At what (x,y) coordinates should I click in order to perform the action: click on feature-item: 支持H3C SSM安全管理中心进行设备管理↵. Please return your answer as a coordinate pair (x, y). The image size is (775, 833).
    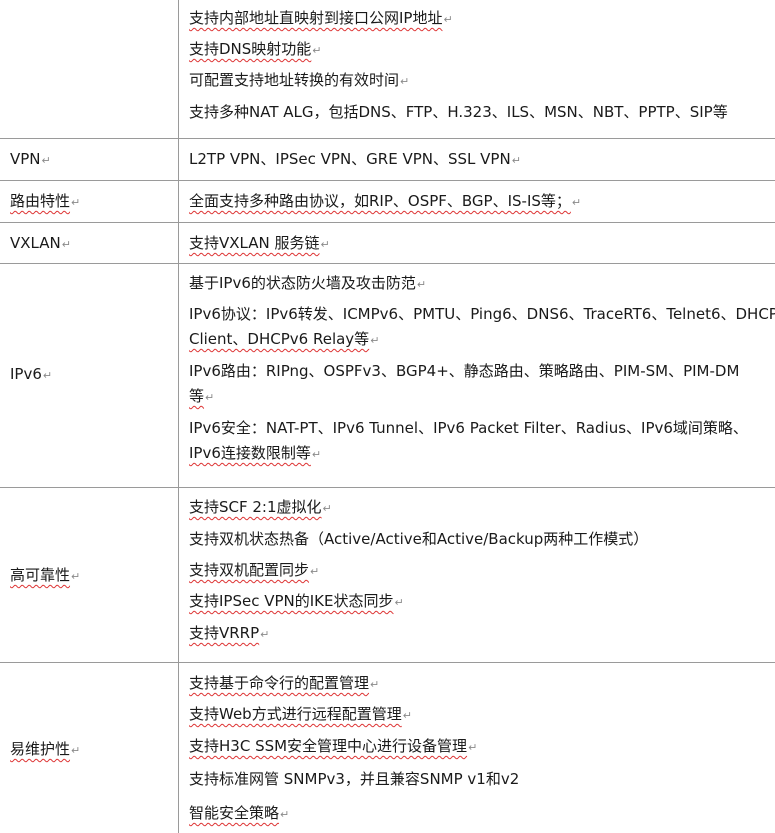
    Looking at the image, I should click on (333, 746).